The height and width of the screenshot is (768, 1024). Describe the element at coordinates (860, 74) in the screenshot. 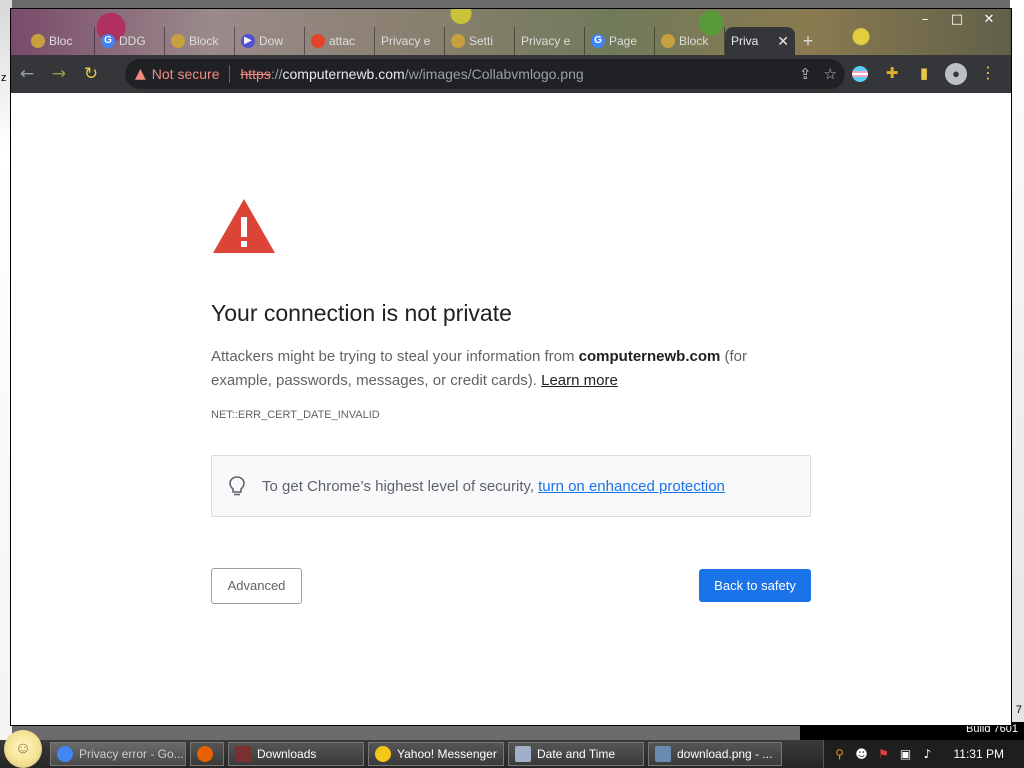

I see `trans-flag-extension-icon` at that location.